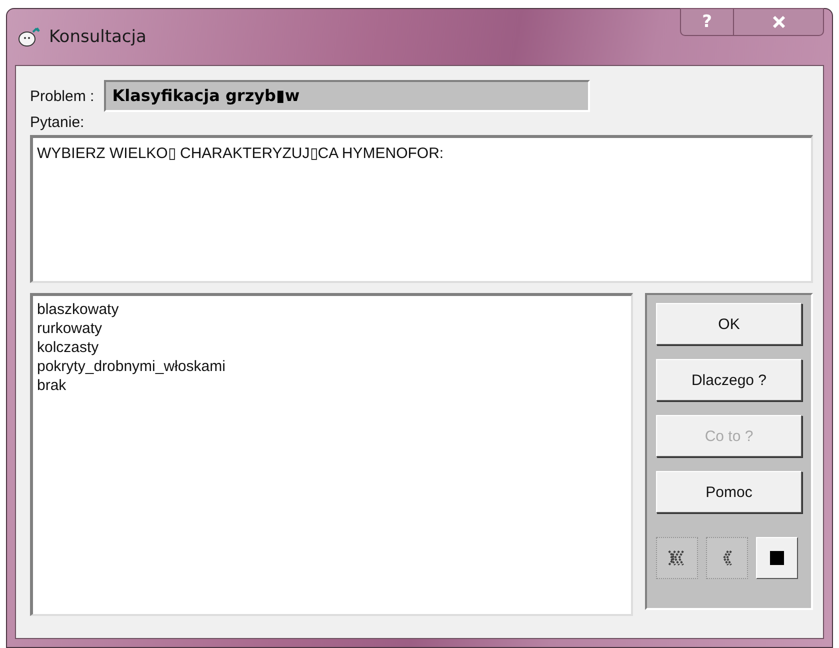 This screenshot has width=839, height=648. What do you see at coordinates (347, 96) in the screenshot?
I see `problem-field: Klasyfikacja grzyb▮w` at bounding box center [347, 96].